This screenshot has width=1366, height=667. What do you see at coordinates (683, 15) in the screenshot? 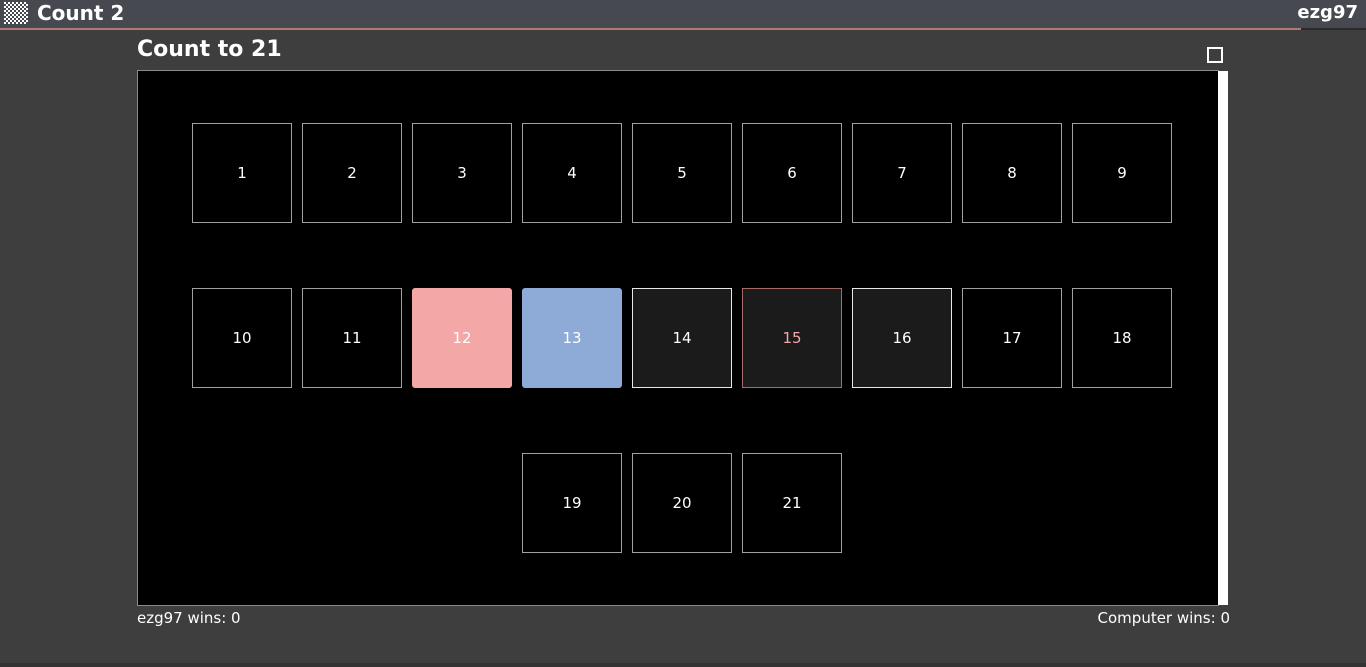
I see `top-bar: Count 2 ezg97` at bounding box center [683, 15].